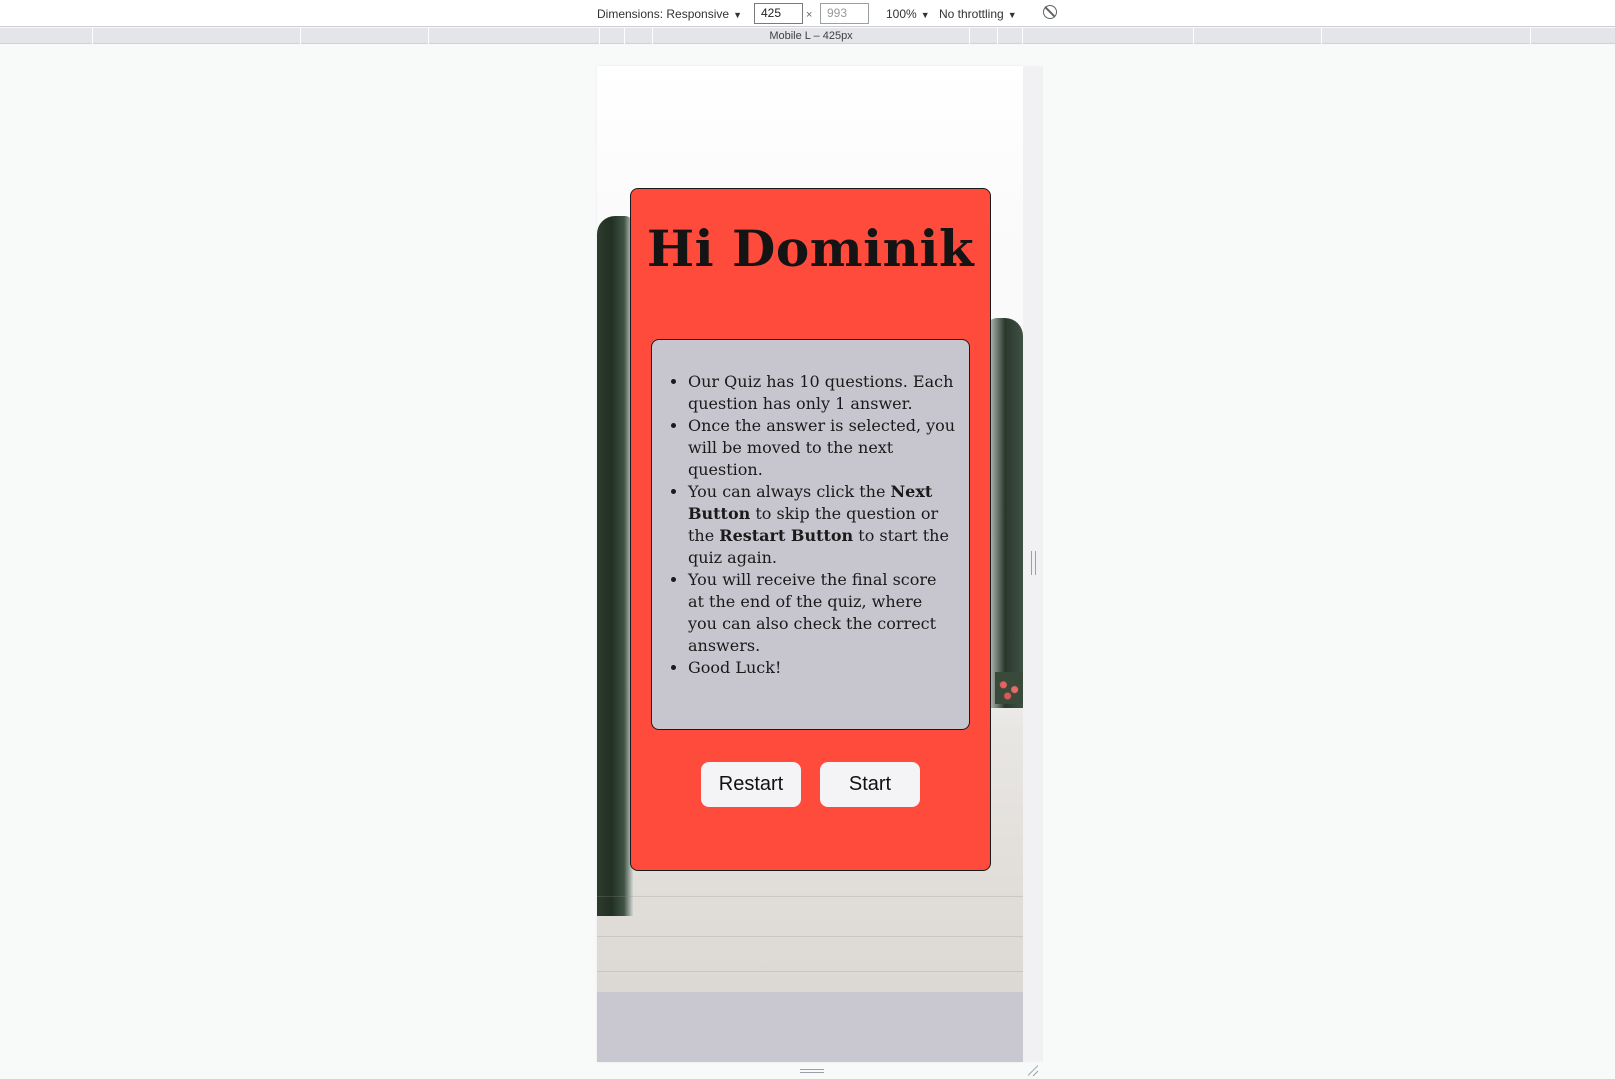 The width and height of the screenshot is (1615, 1079). Describe the element at coordinates (870, 784) in the screenshot. I see `start-button: Start` at that location.